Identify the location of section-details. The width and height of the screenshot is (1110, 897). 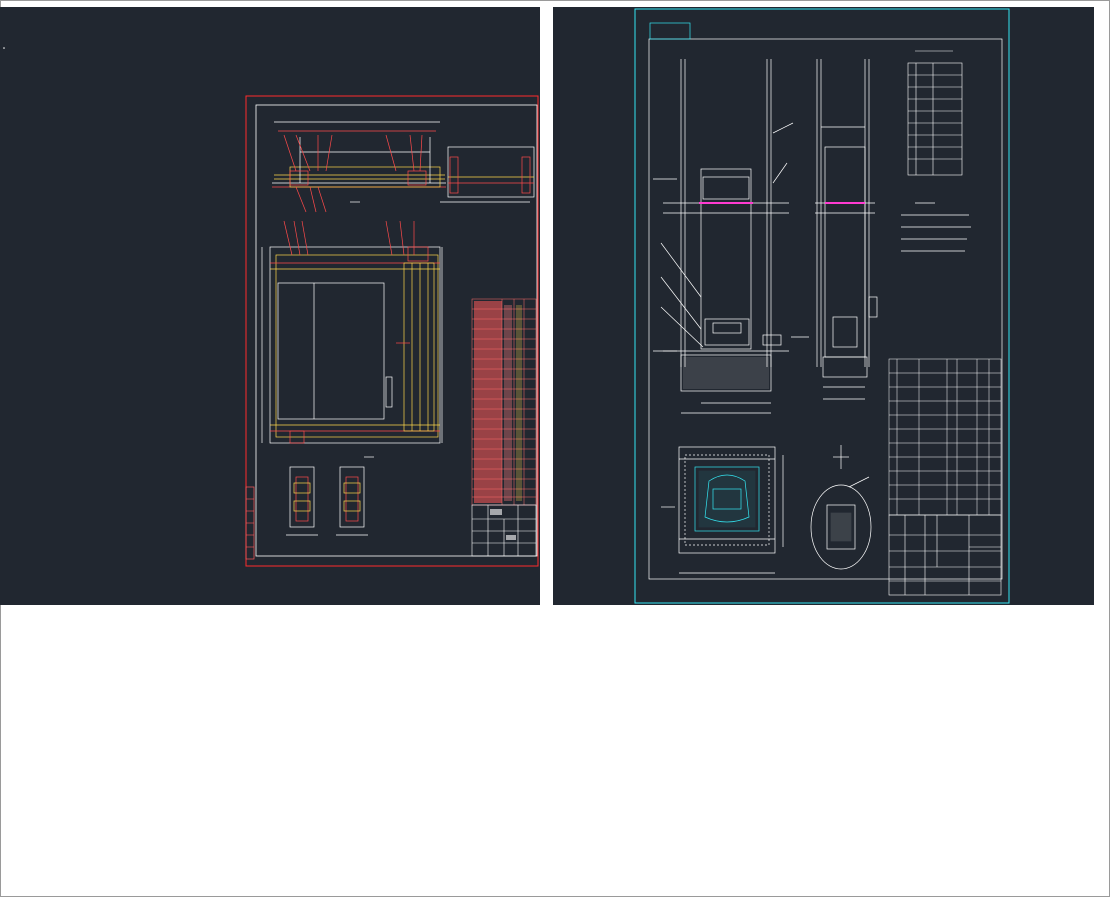
(330, 496).